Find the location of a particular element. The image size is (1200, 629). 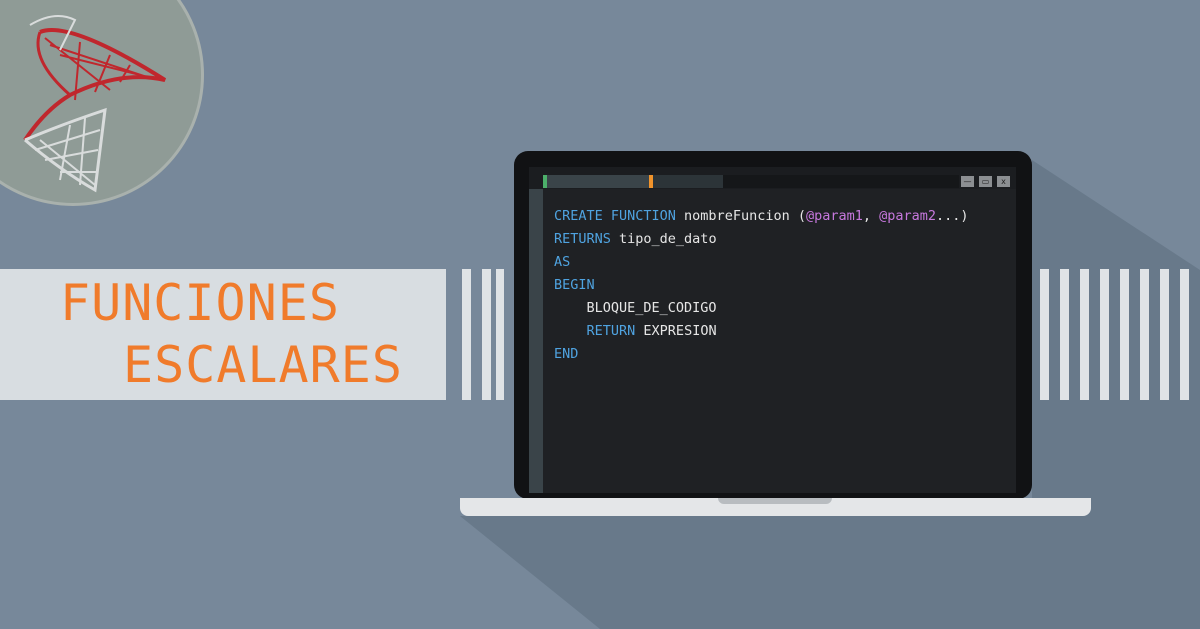

tab-indicator-orange is located at coordinates (651, 181).